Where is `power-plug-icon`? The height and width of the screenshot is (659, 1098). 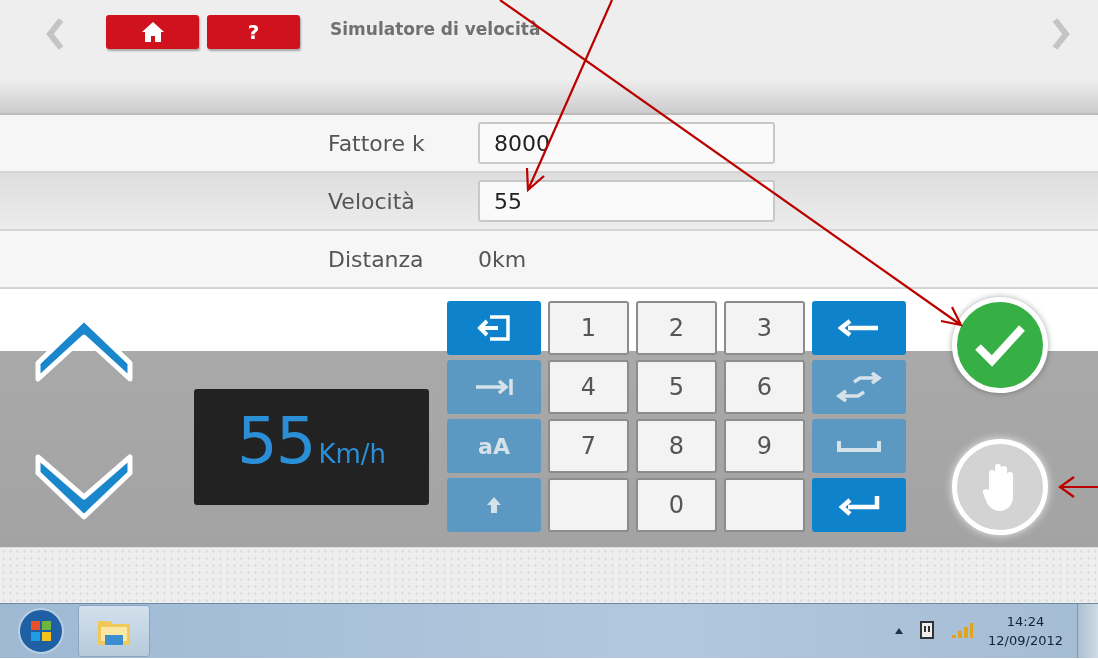 power-plug-icon is located at coordinates (927, 631).